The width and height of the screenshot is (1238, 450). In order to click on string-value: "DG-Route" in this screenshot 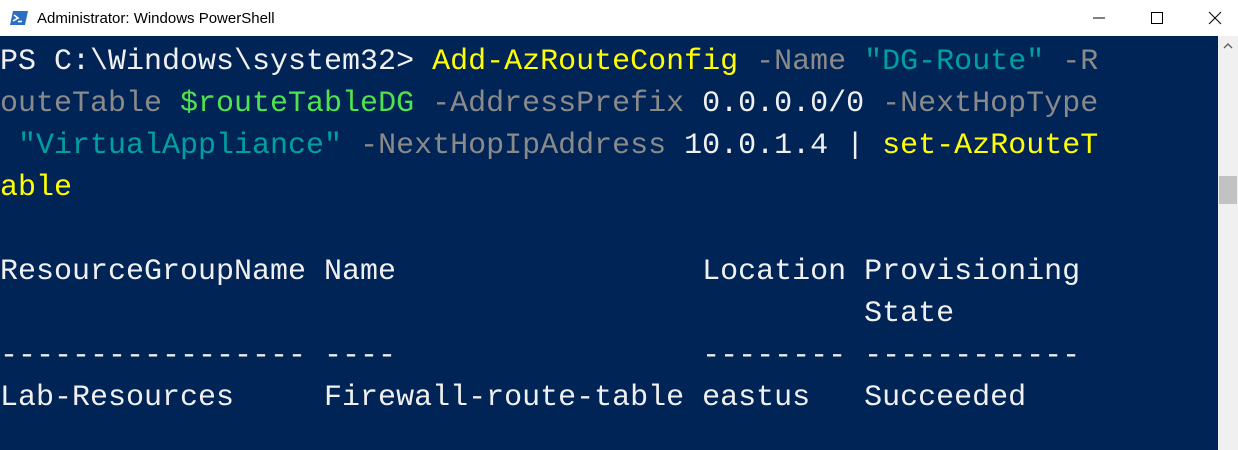, I will do `click(954, 62)`.